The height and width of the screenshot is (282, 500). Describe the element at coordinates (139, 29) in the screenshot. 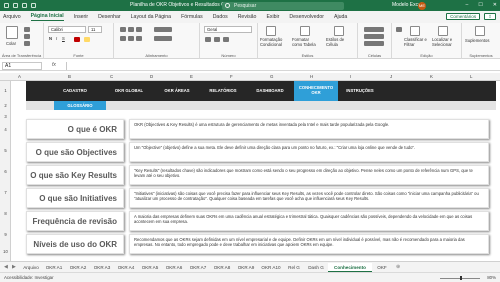

I see `align-bottom-icon` at that location.